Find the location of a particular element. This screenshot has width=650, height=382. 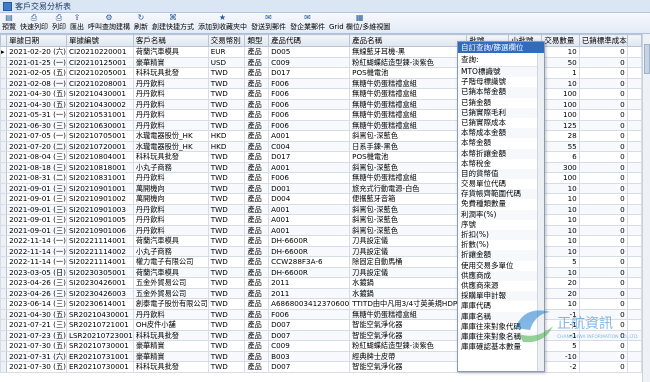

table-cell: 2021-07-31 (六) is located at coordinates (36, 356).